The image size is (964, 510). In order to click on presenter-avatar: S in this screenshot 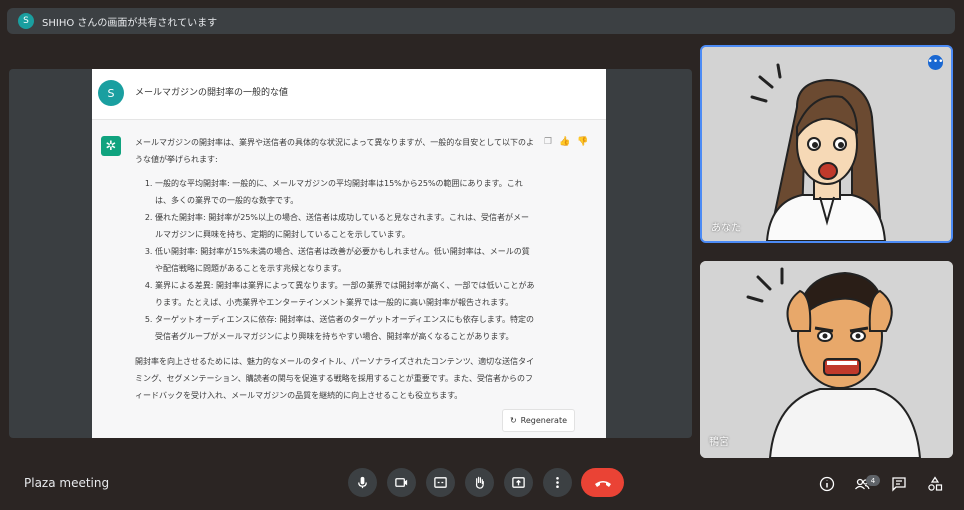, I will do `click(26, 21)`.